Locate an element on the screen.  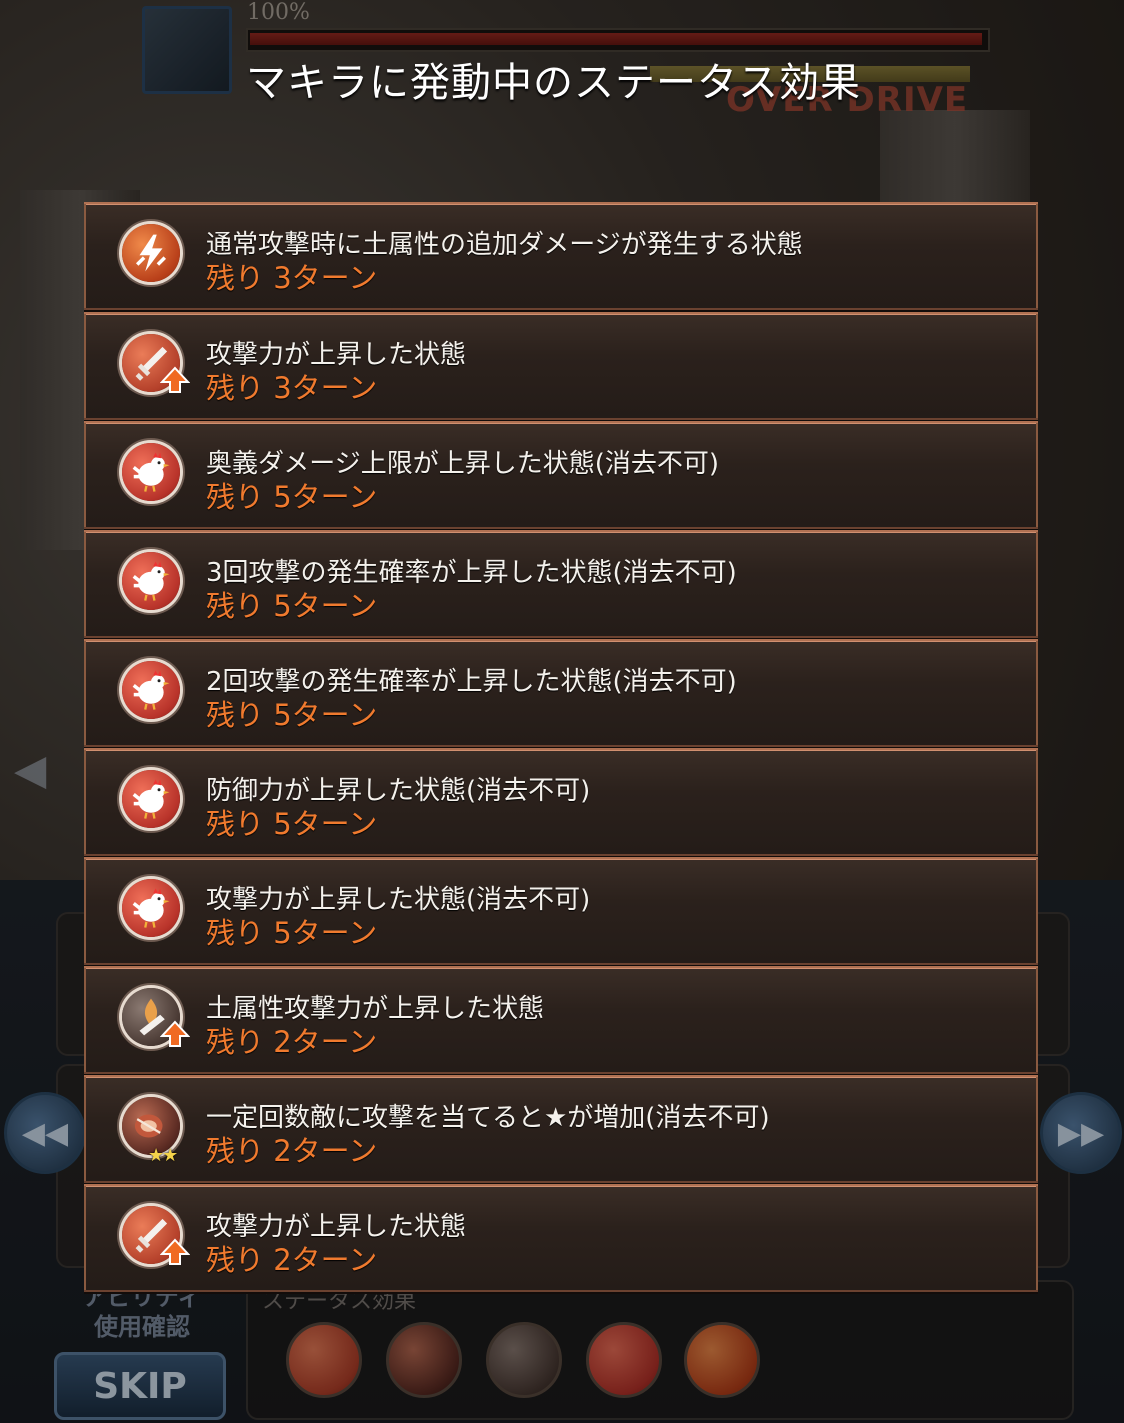
lightning-icon is located at coordinates (151, 253).